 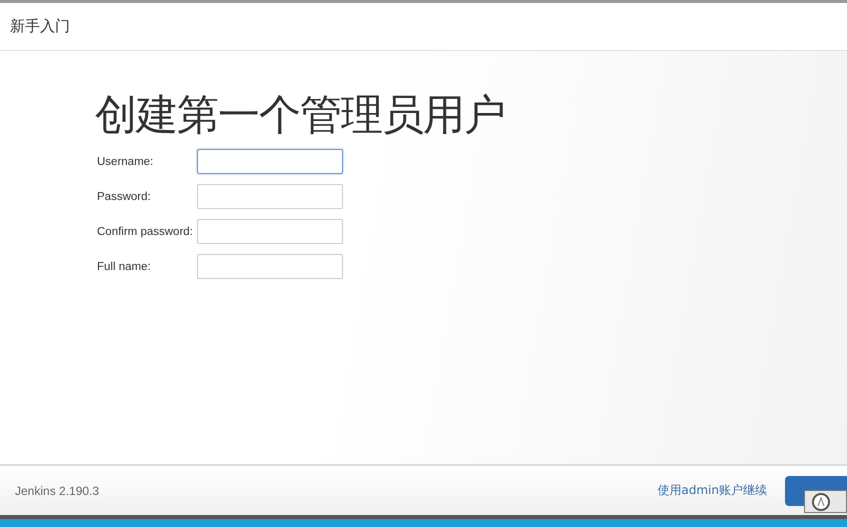 I want to click on gauge-toast, so click(x=825, y=501).